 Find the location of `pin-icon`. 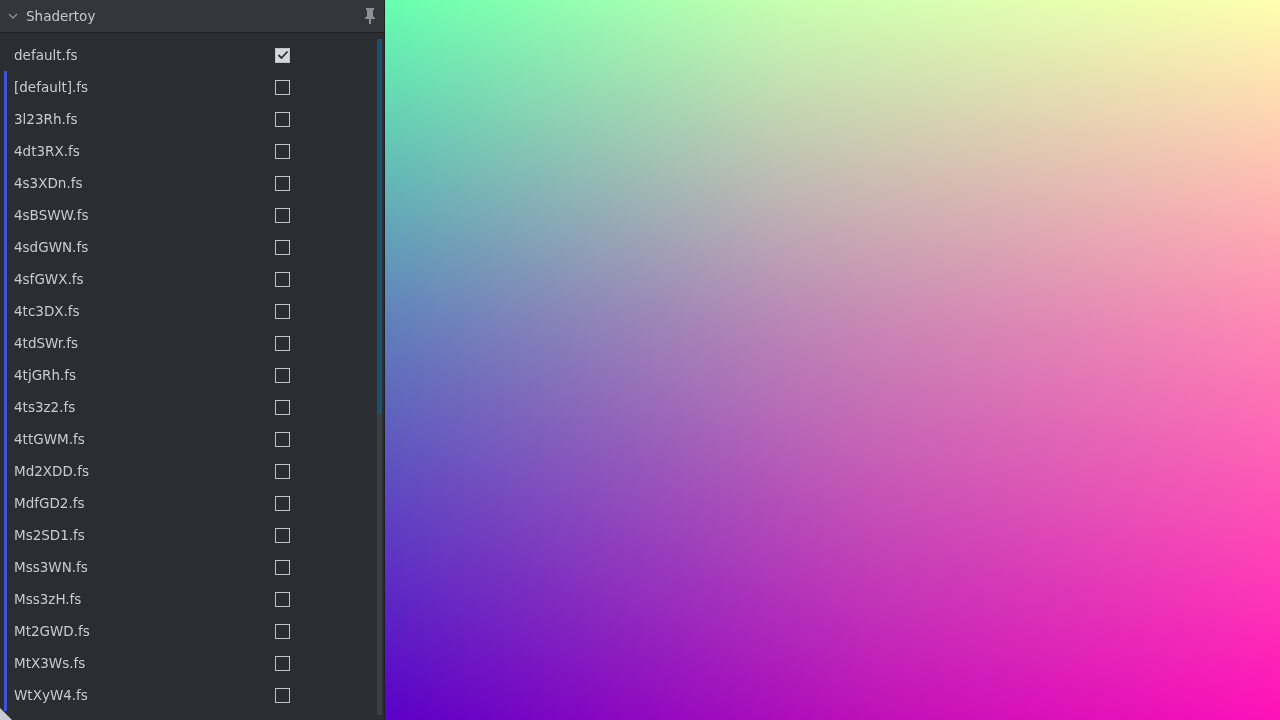

pin-icon is located at coordinates (370, 16).